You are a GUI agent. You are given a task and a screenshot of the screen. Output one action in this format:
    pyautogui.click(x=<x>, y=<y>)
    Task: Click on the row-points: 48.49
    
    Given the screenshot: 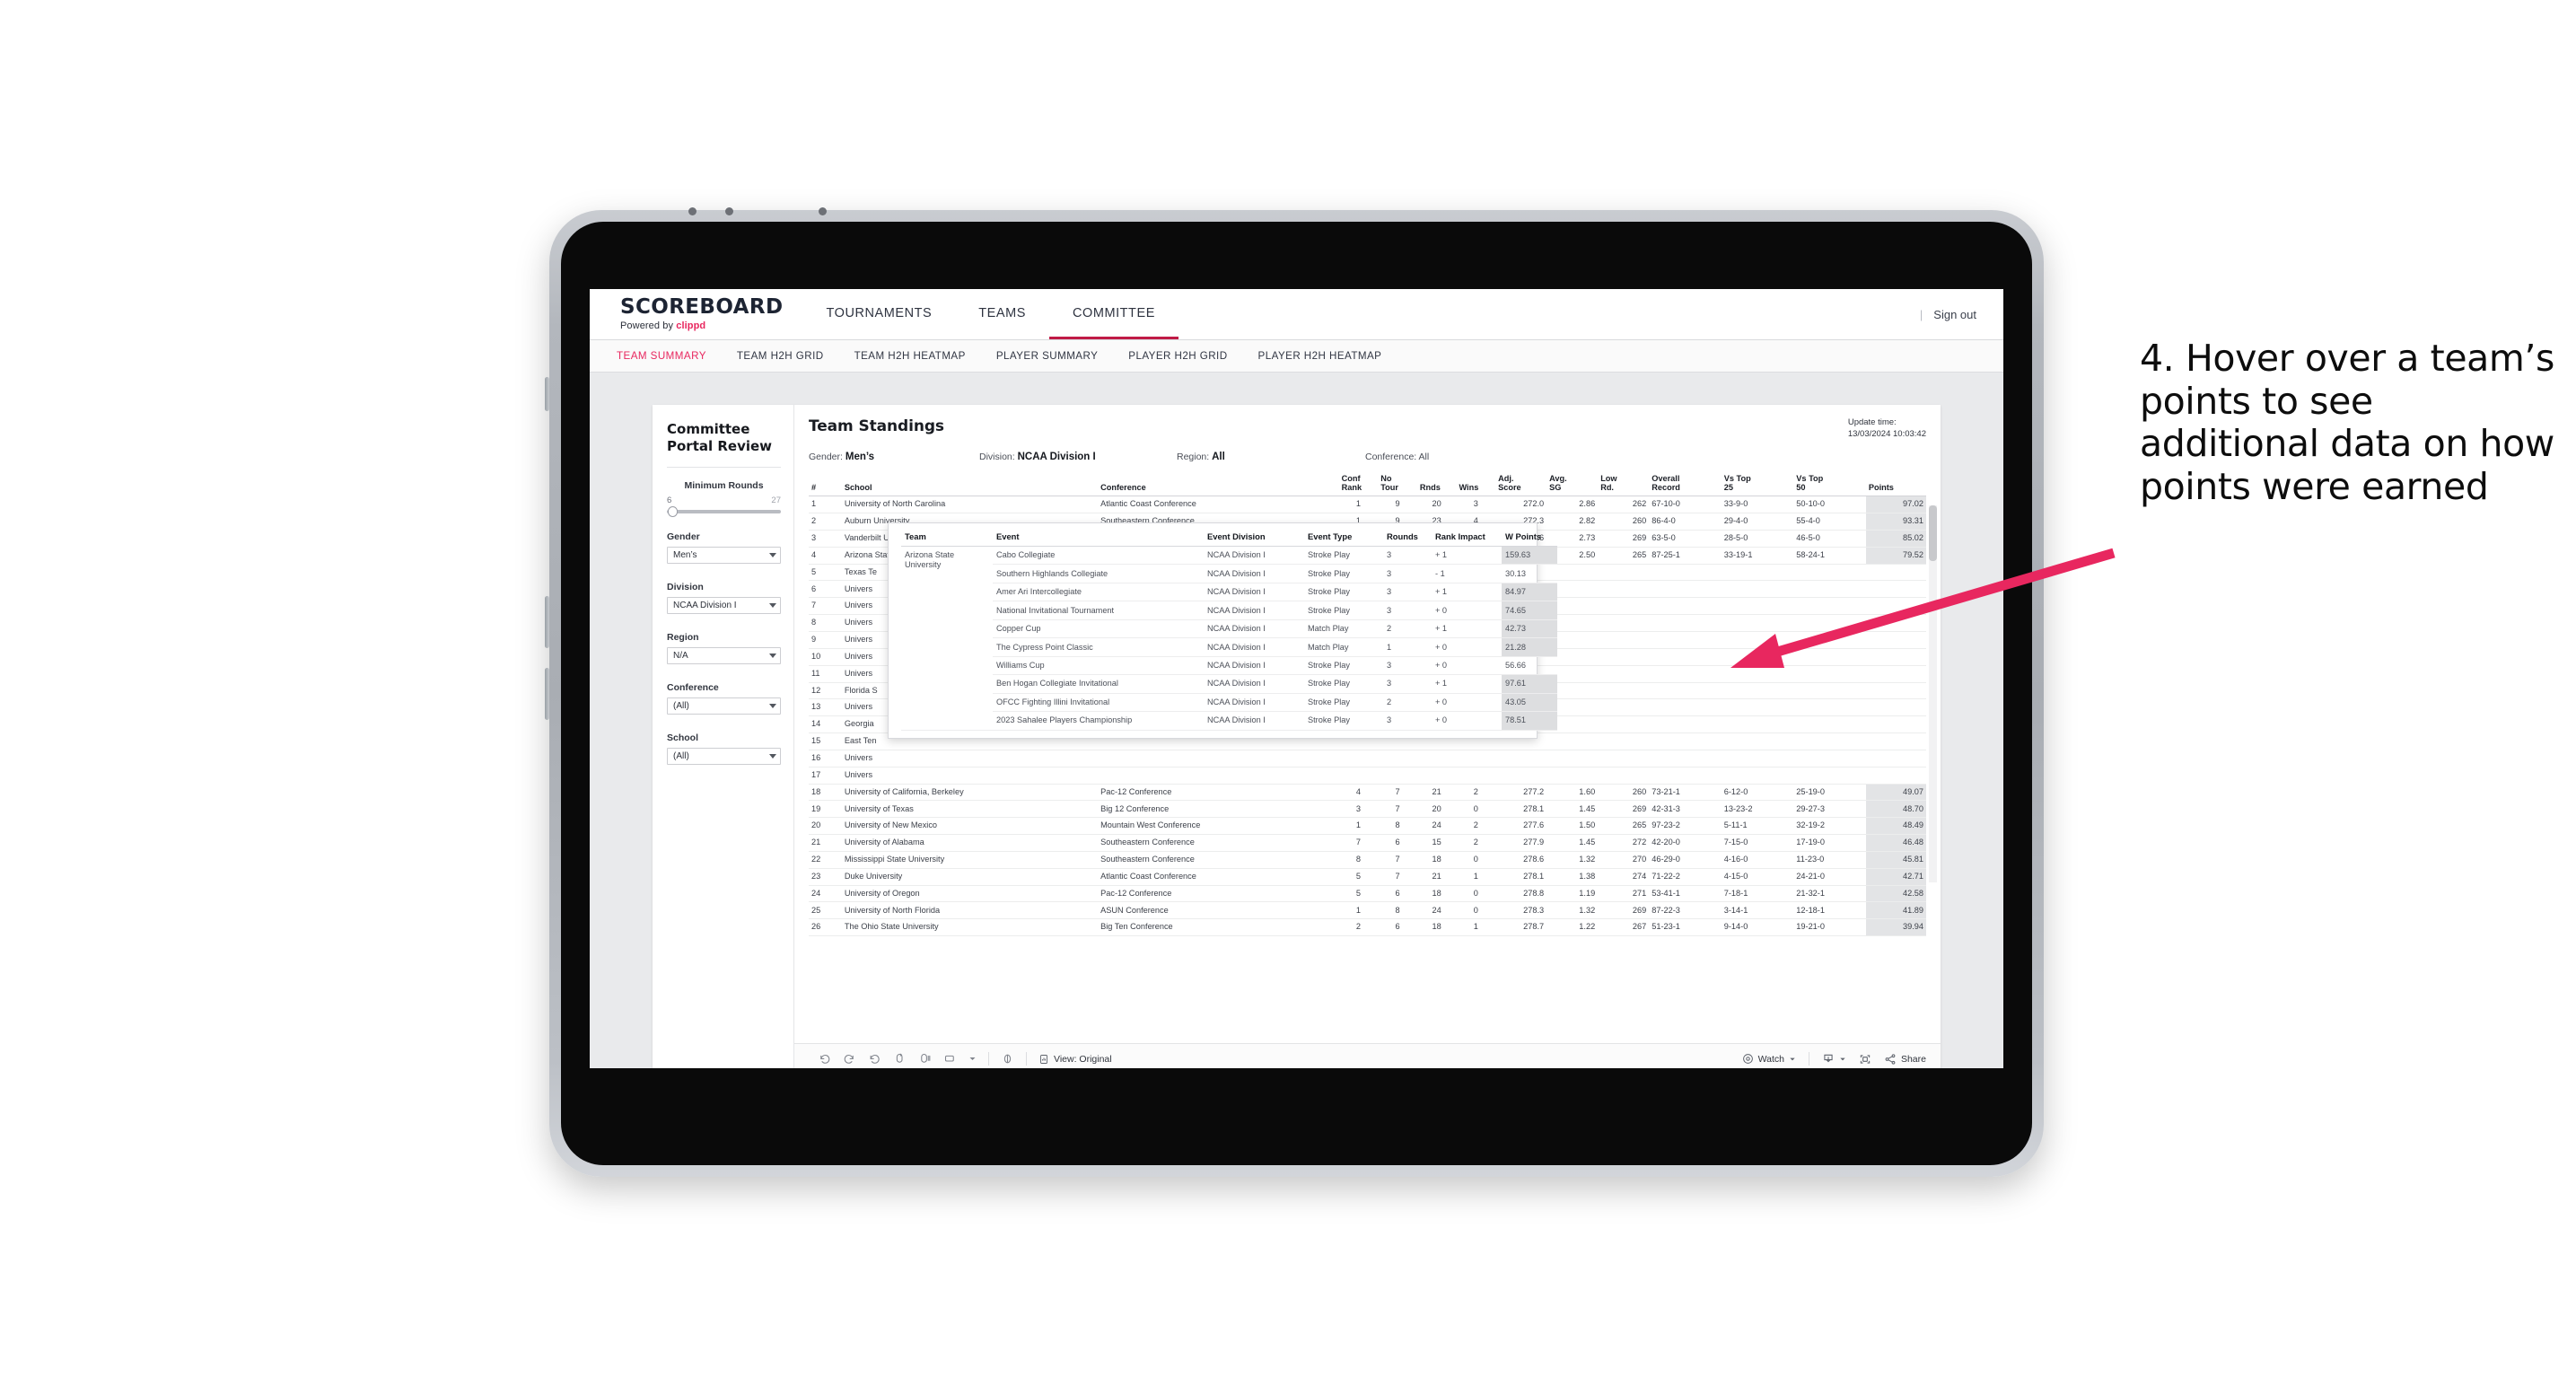 What is the action you would take?
    pyautogui.click(x=1895, y=827)
    